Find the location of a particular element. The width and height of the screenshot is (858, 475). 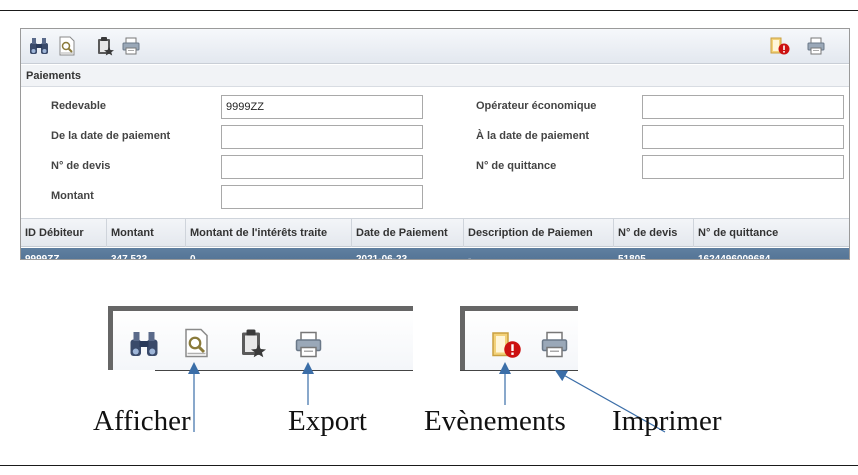

cell-devis: 51805 is located at coordinates (632, 257).